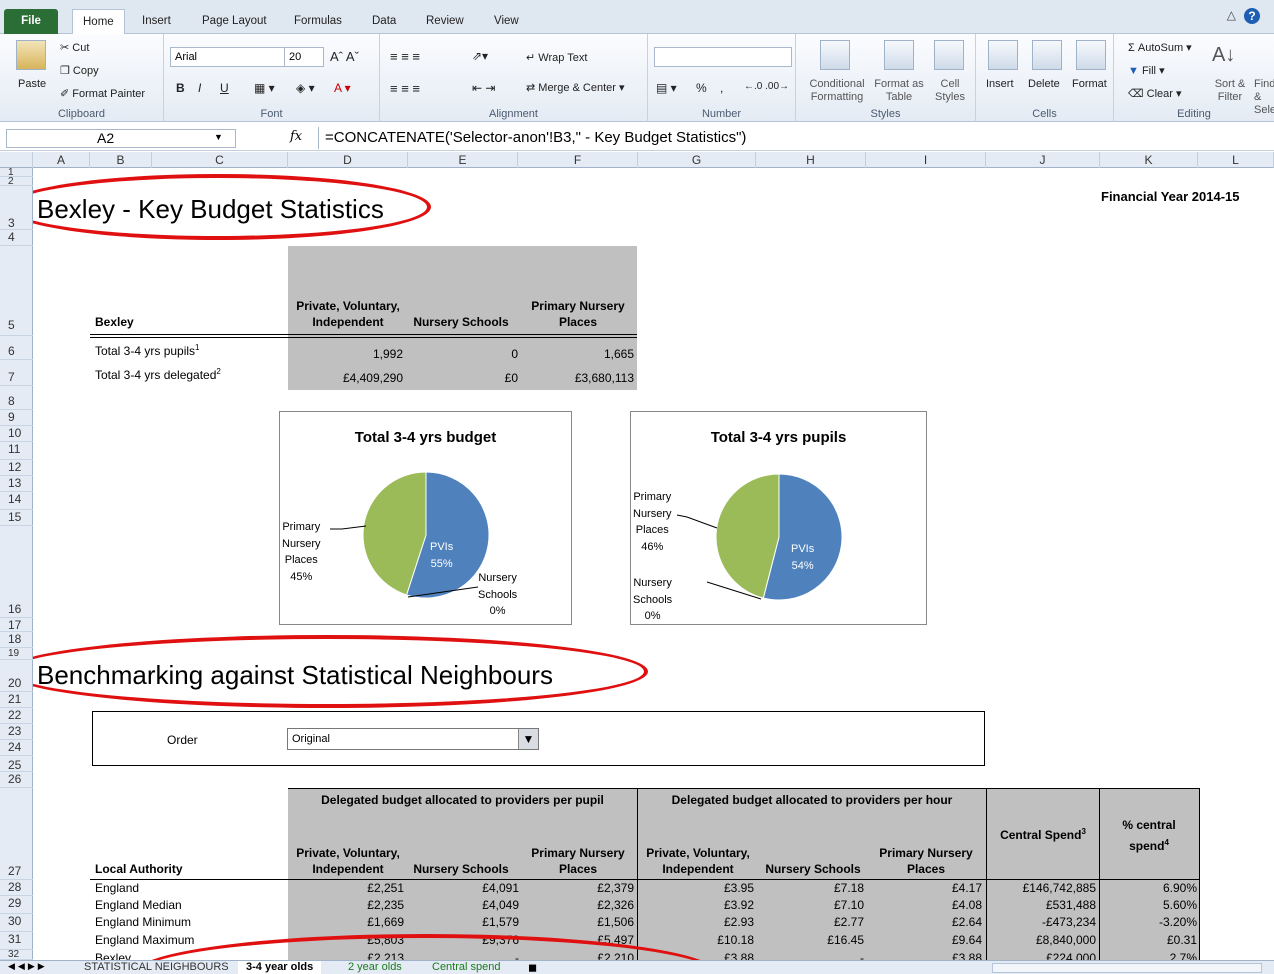  What do you see at coordinates (1155, 93) in the screenshot?
I see `clear-button: ⌫ Clear ▾` at bounding box center [1155, 93].